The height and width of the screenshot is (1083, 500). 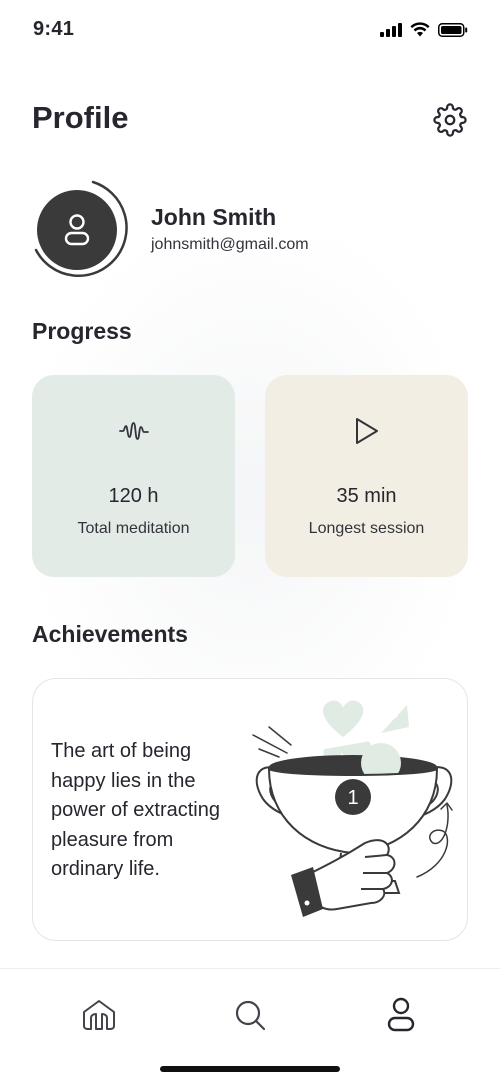 I want to click on user-email: johnsmith@gmail.com, so click(x=230, y=244).